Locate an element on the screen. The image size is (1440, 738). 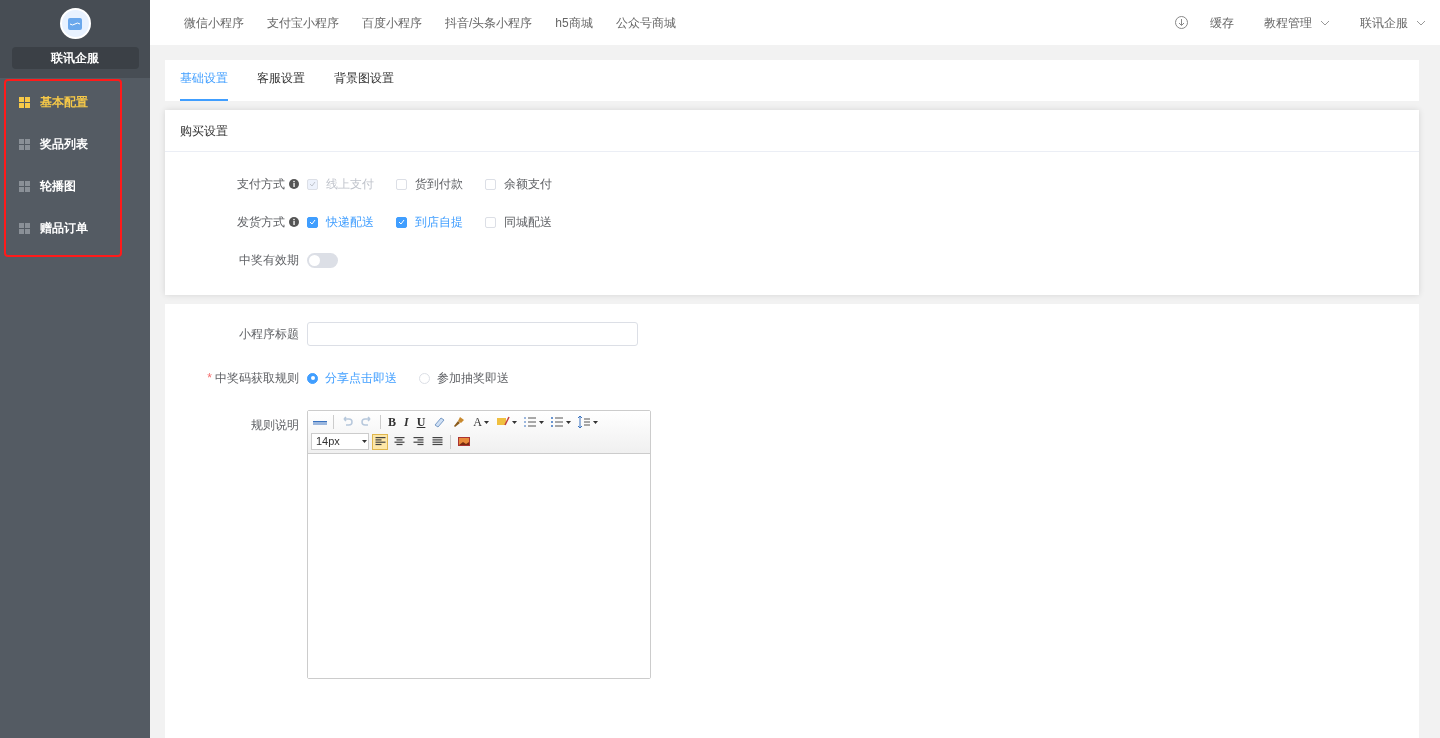
image-icon is located at coordinates (464, 441).